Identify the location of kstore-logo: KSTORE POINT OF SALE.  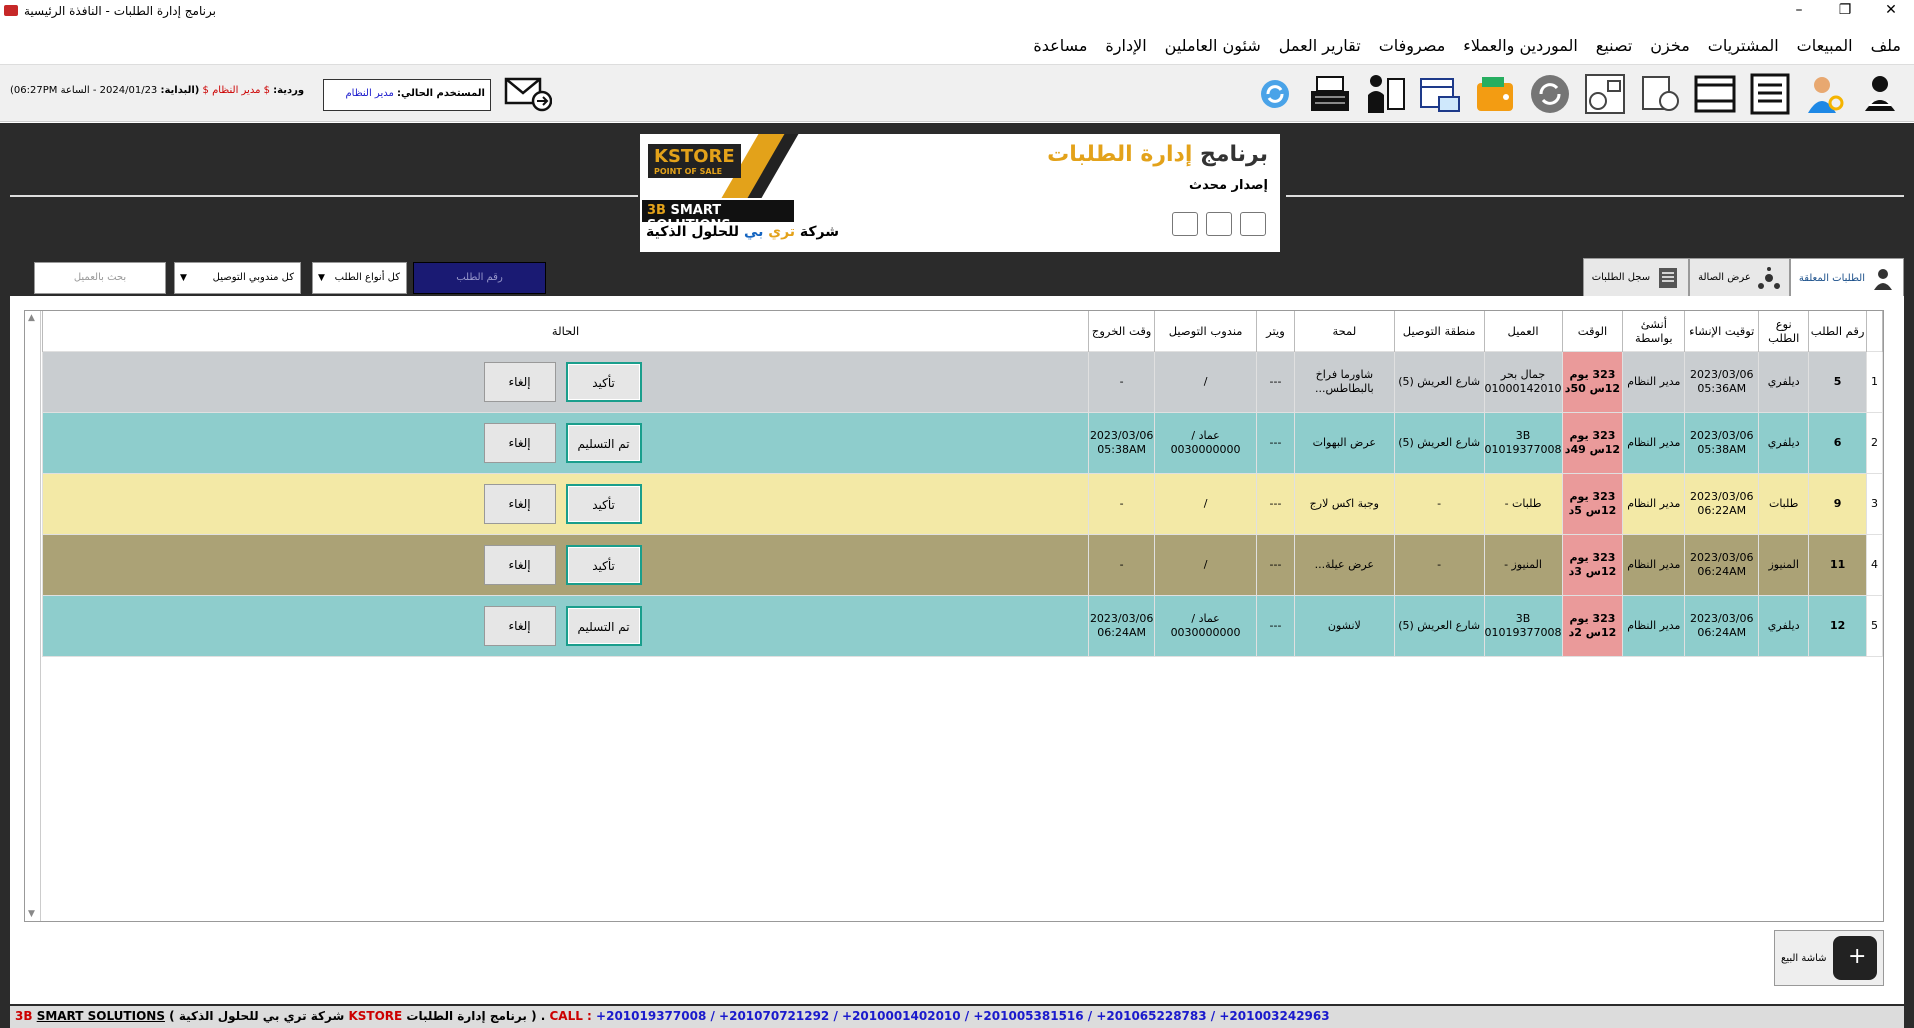
(694, 161).